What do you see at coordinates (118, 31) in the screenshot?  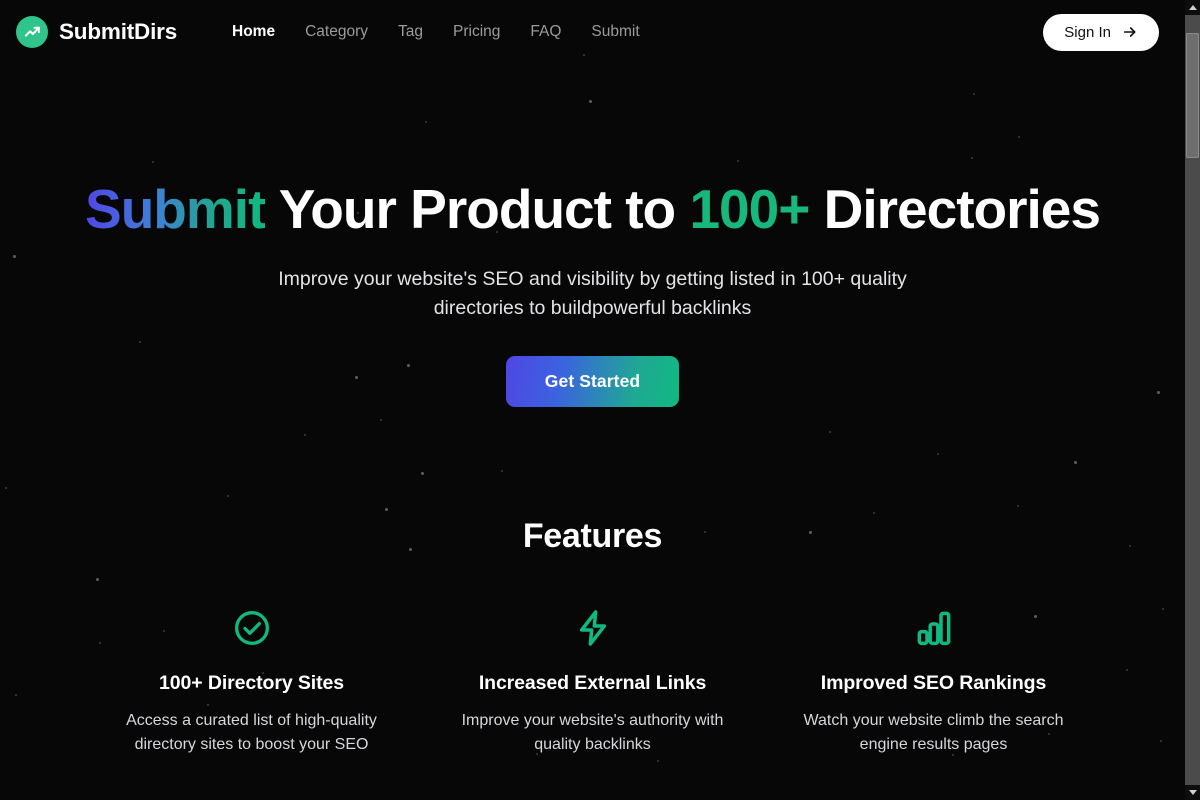 I see `brand-name: SubmitDirs` at bounding box center [118, 31].